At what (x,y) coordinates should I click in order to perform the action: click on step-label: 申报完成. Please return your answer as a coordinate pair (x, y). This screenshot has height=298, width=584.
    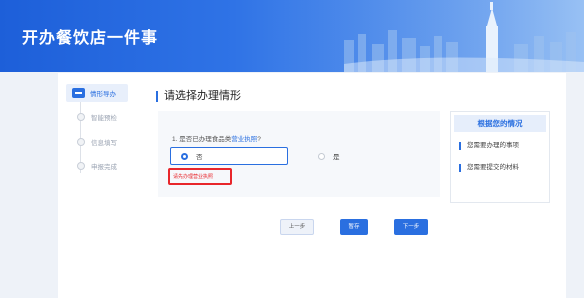
    Looking at the image, I should click on (104, 167).